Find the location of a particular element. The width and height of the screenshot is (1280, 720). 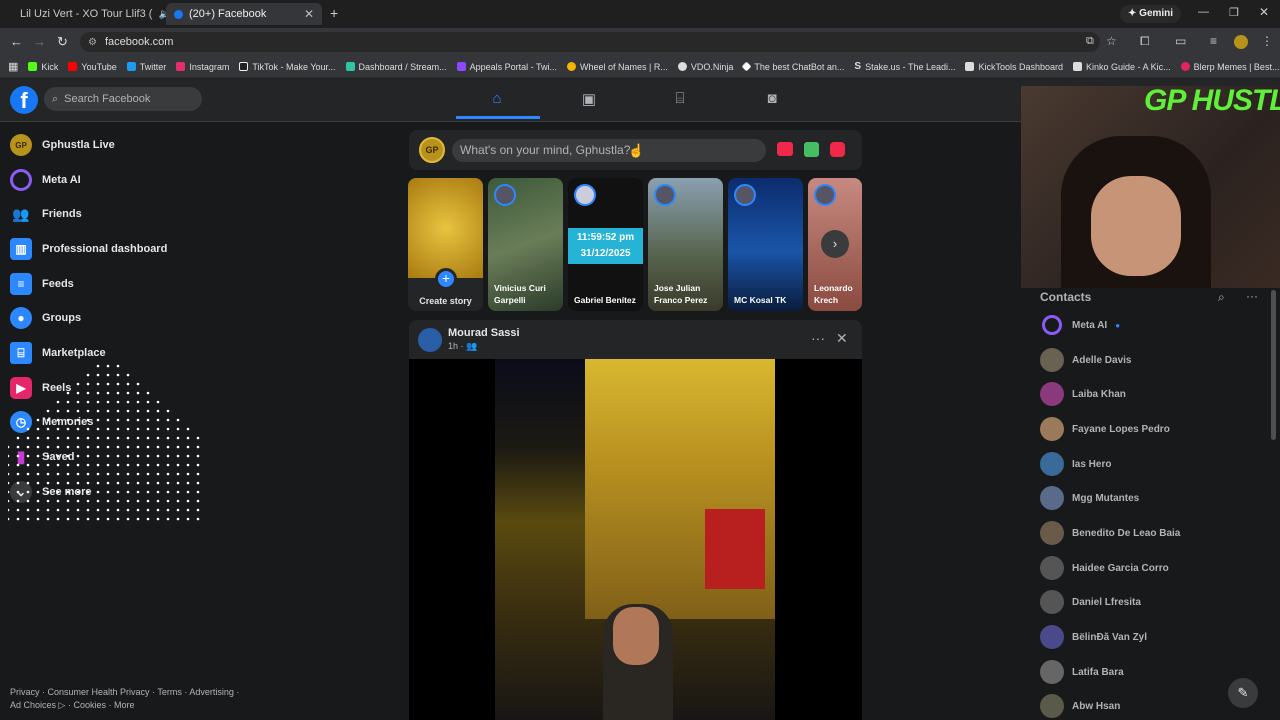

cursor-hand-icon: ☝ is located at coordinates (636, 150).